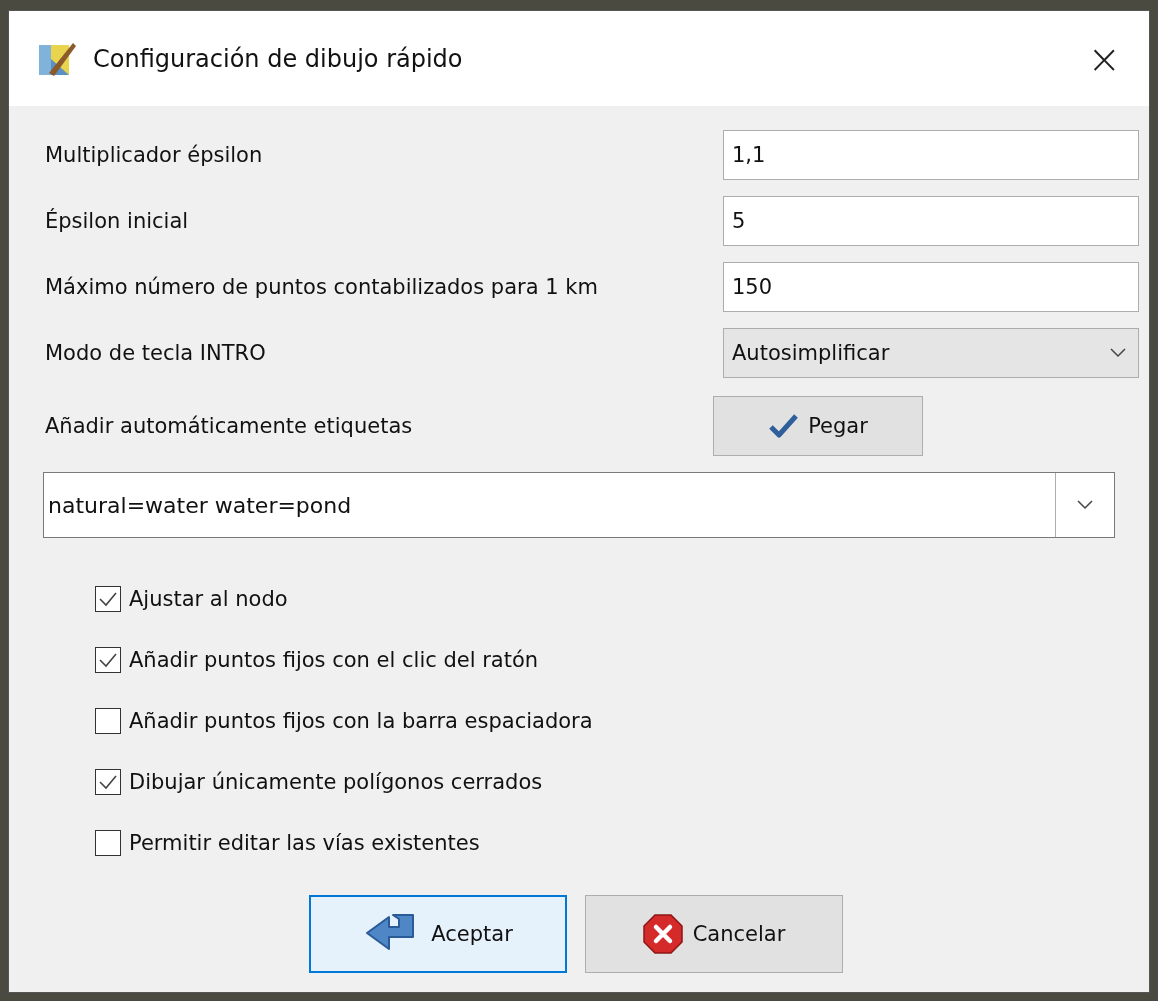 Image resolution: width=1158 pixels, height=1001 pixels. Describe the element at coordinates (334, 659) in the screenshot. I see `checkbox-label: Añadir puntos fijos con el clic del ratón` at that location.